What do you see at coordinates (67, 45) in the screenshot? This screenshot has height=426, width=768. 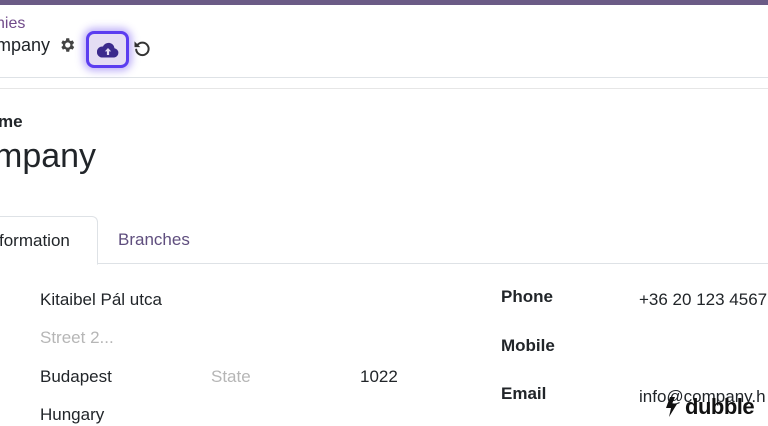 I see `gear-icon` at bounding box center [67, 45].